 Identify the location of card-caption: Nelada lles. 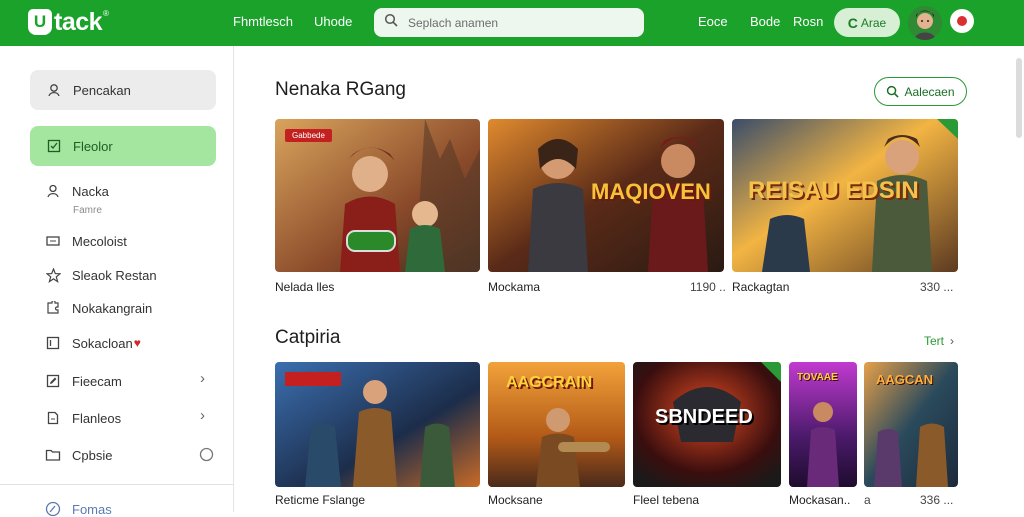
(305, 287).